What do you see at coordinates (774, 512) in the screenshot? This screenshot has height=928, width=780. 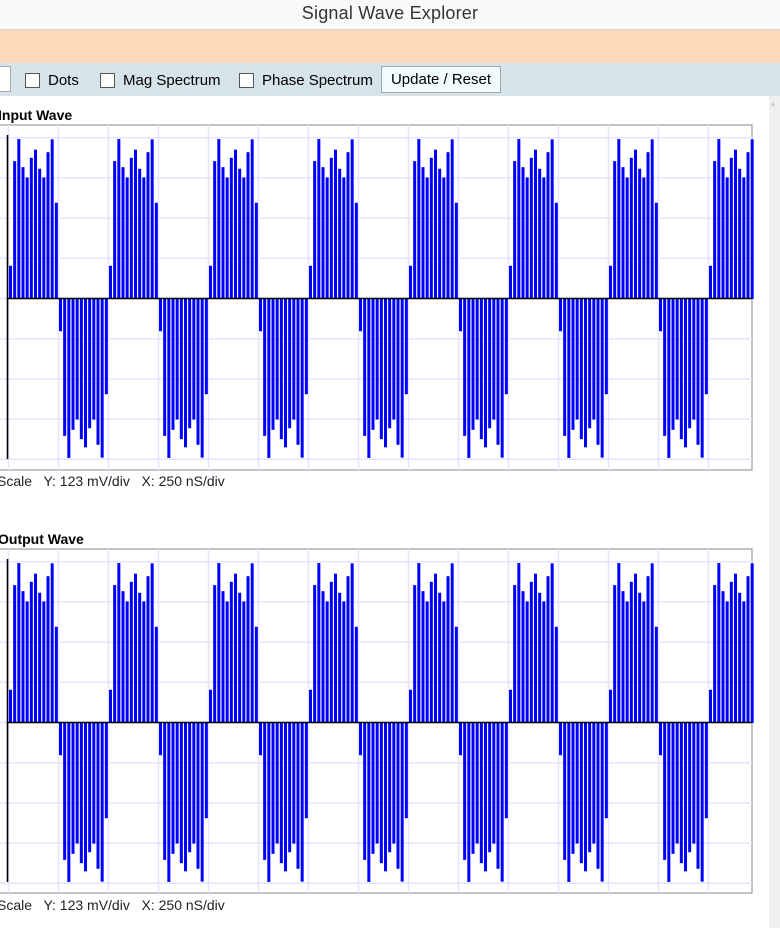 I see `vertical-scrollbar` at bounding box center [774, 512].